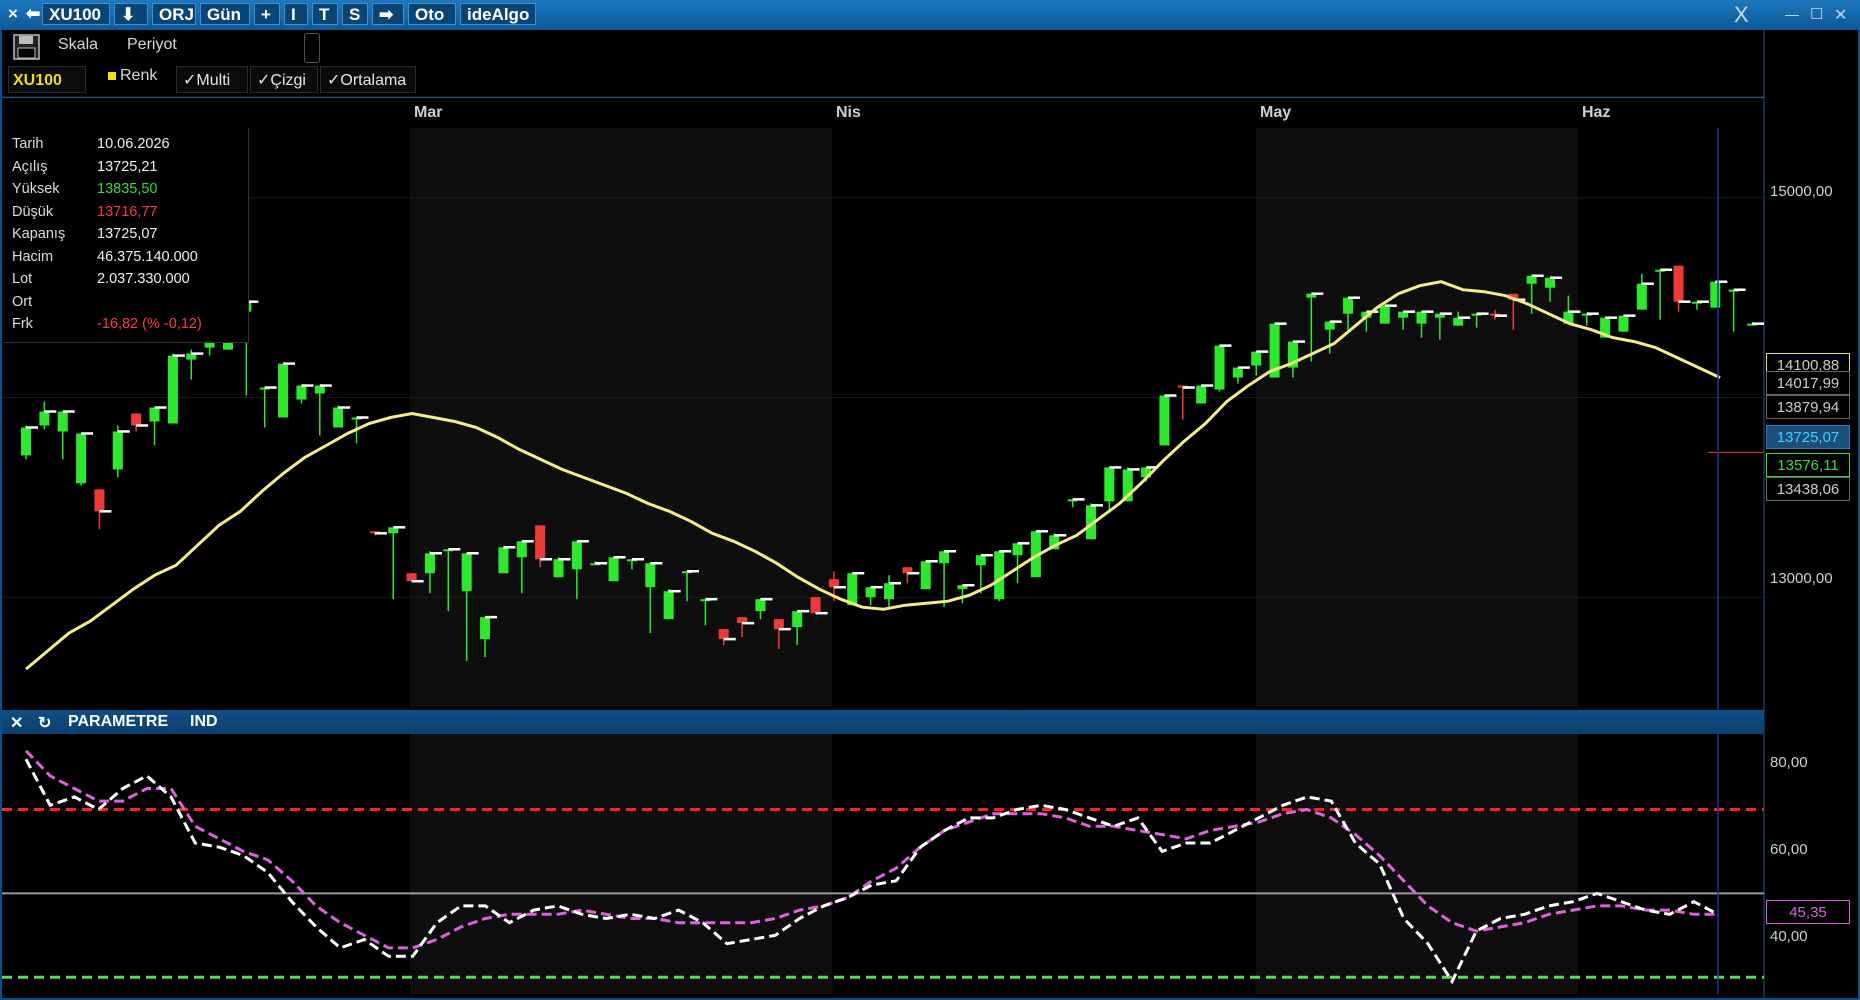  What do you see at coordinates (1808, 465) in the screenshot?
I see `price-tag: 13576,11` at bounding box center [1808, 465].